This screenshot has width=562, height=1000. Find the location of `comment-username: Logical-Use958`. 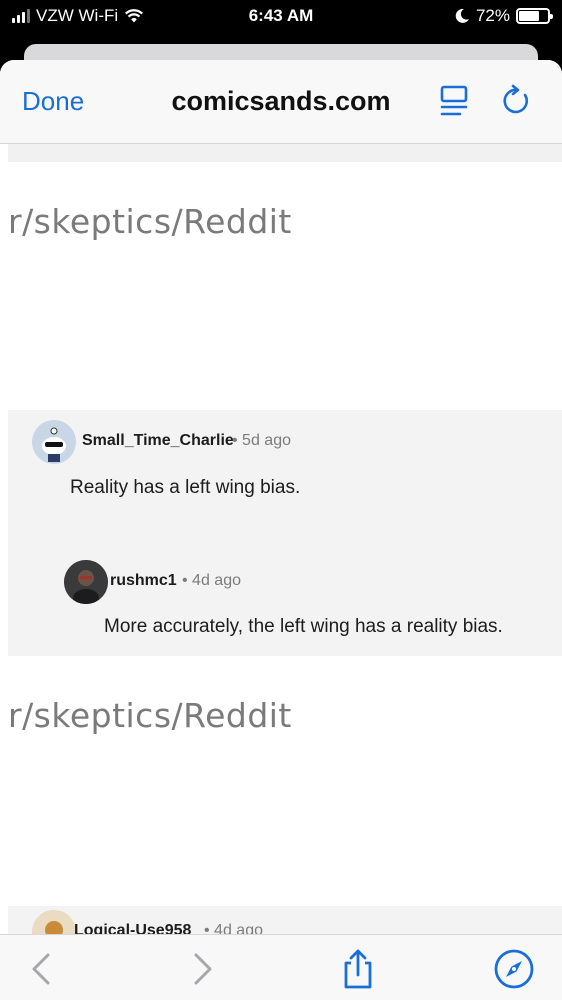

comment-username: Logical-Use958 is located at coordinates (132, 928).